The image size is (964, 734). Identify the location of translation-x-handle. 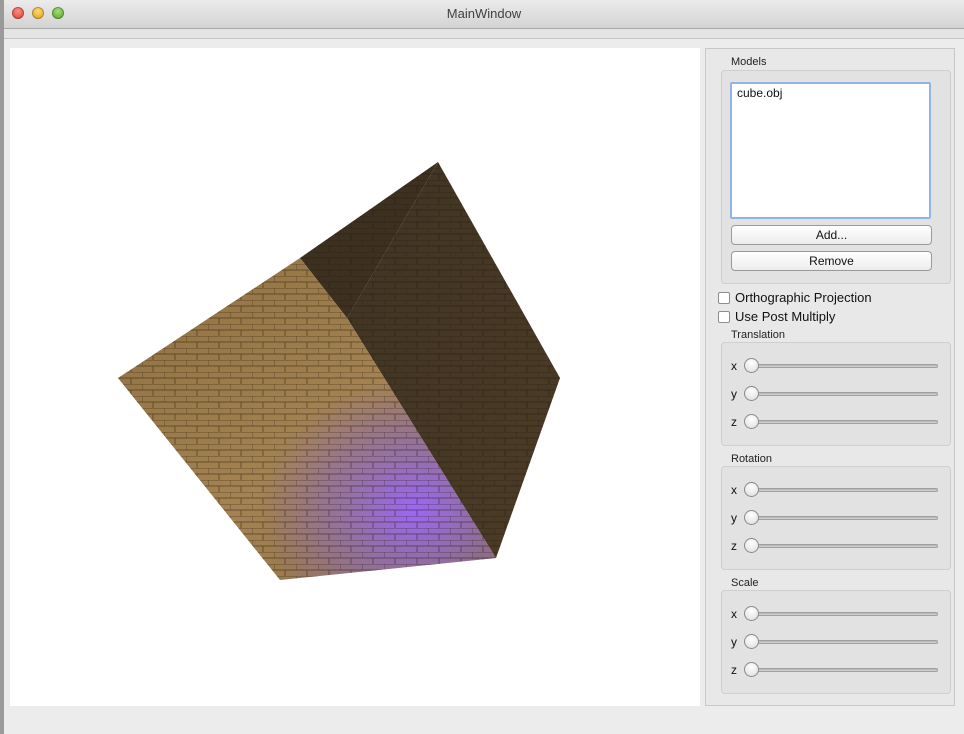
(751, 365).